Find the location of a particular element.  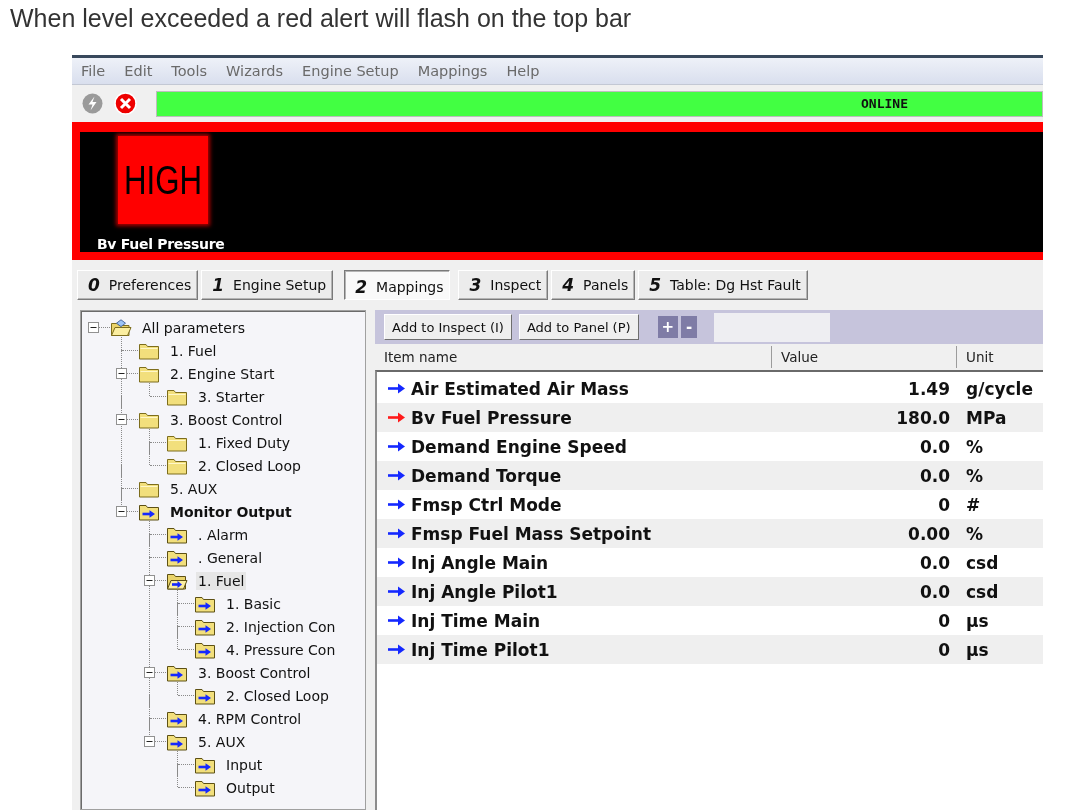

value-cell-text: 0.00 is located at coordinates (929, 533).